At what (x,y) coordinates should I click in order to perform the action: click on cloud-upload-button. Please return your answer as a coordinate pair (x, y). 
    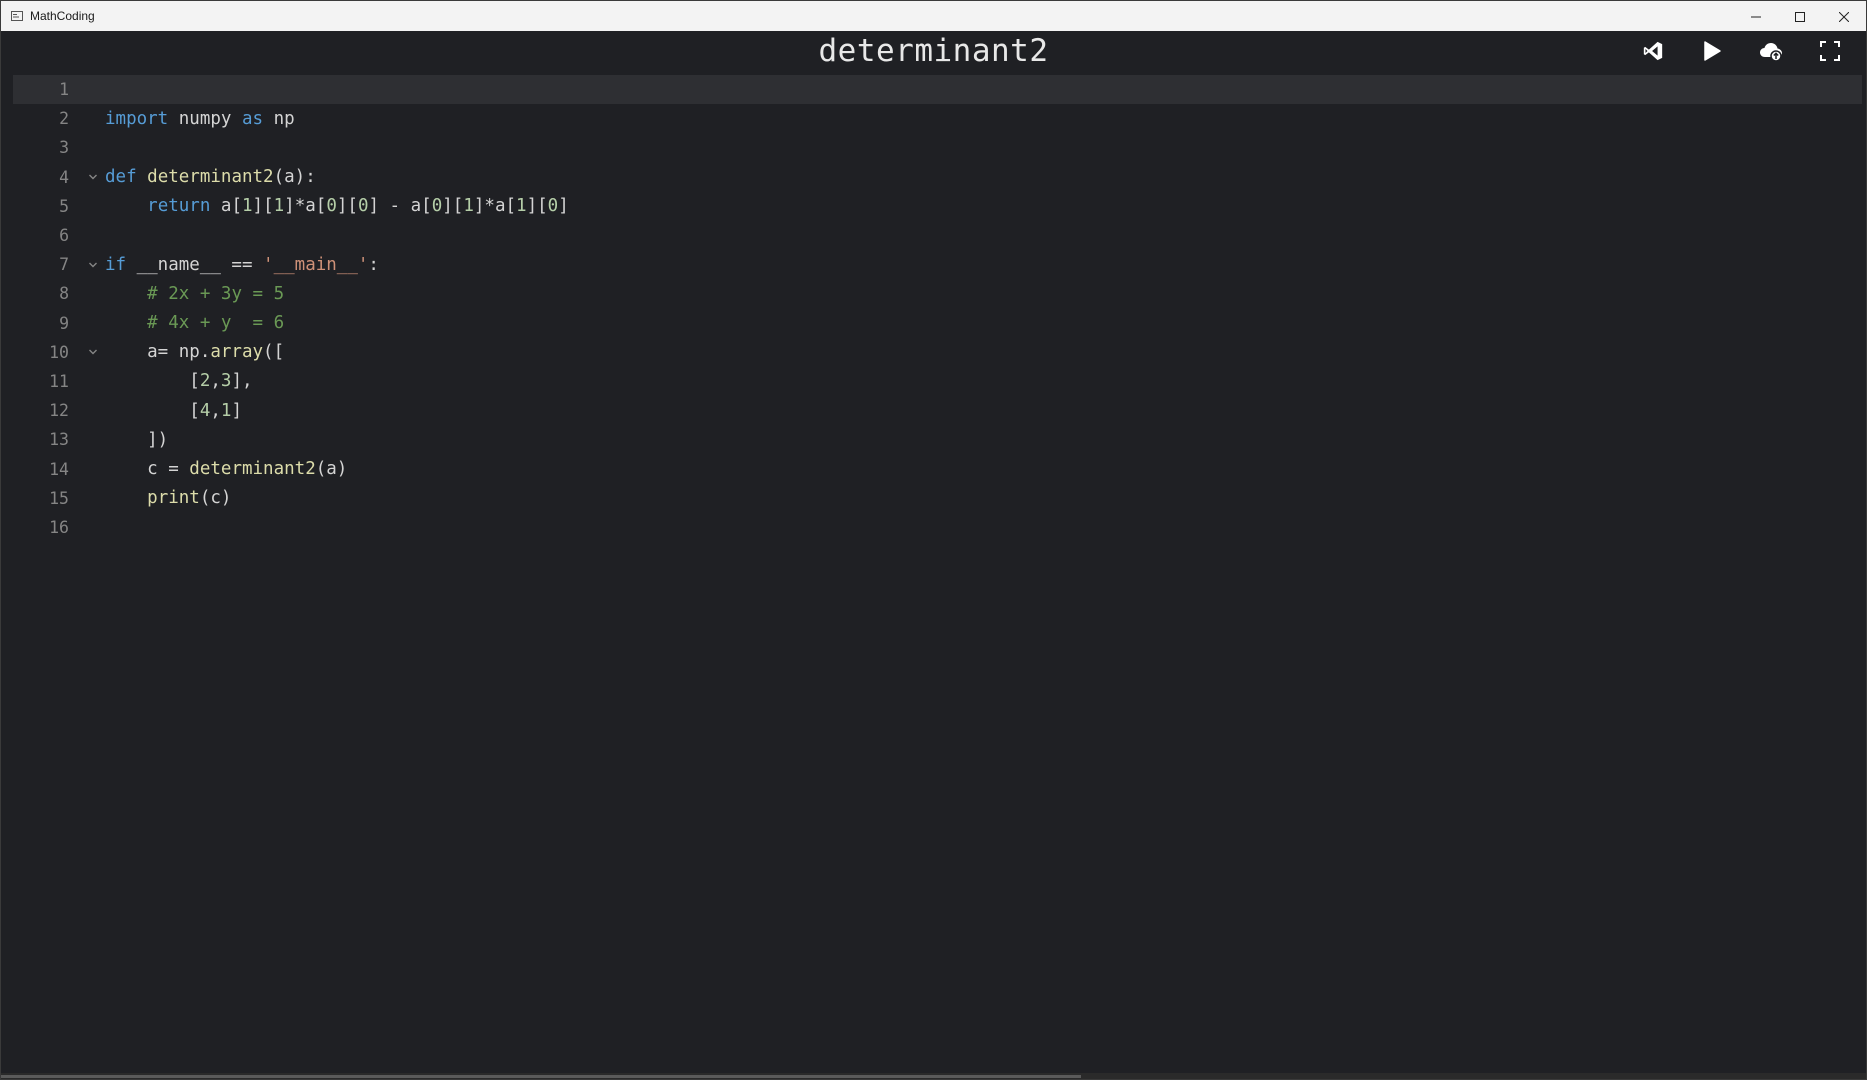
    Looking at the image, I should click on (1771, 53).